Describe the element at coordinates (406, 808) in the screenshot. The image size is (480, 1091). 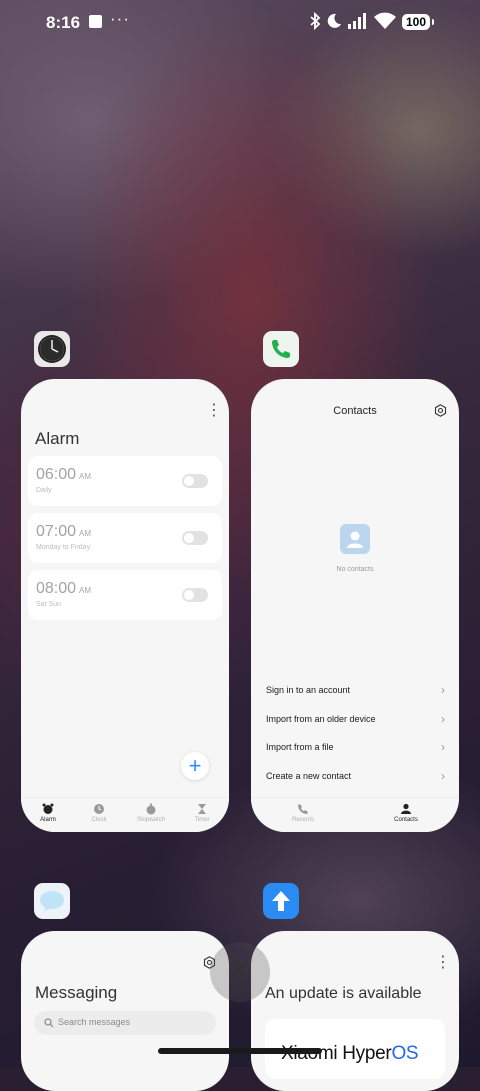
I see `person-icon` at that location.